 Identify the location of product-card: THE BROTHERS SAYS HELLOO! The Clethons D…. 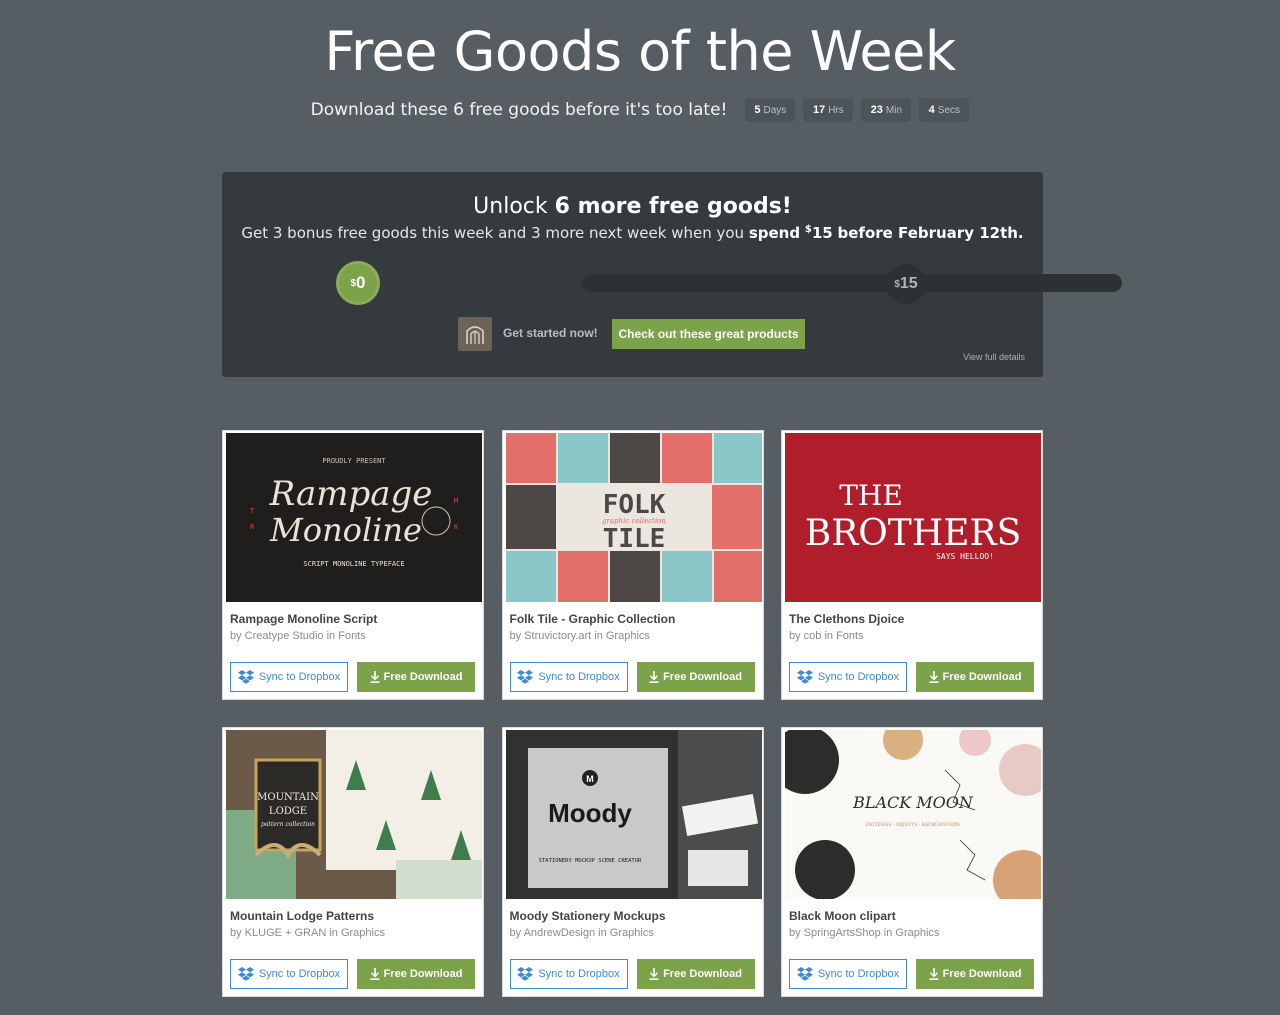
(912, 565).